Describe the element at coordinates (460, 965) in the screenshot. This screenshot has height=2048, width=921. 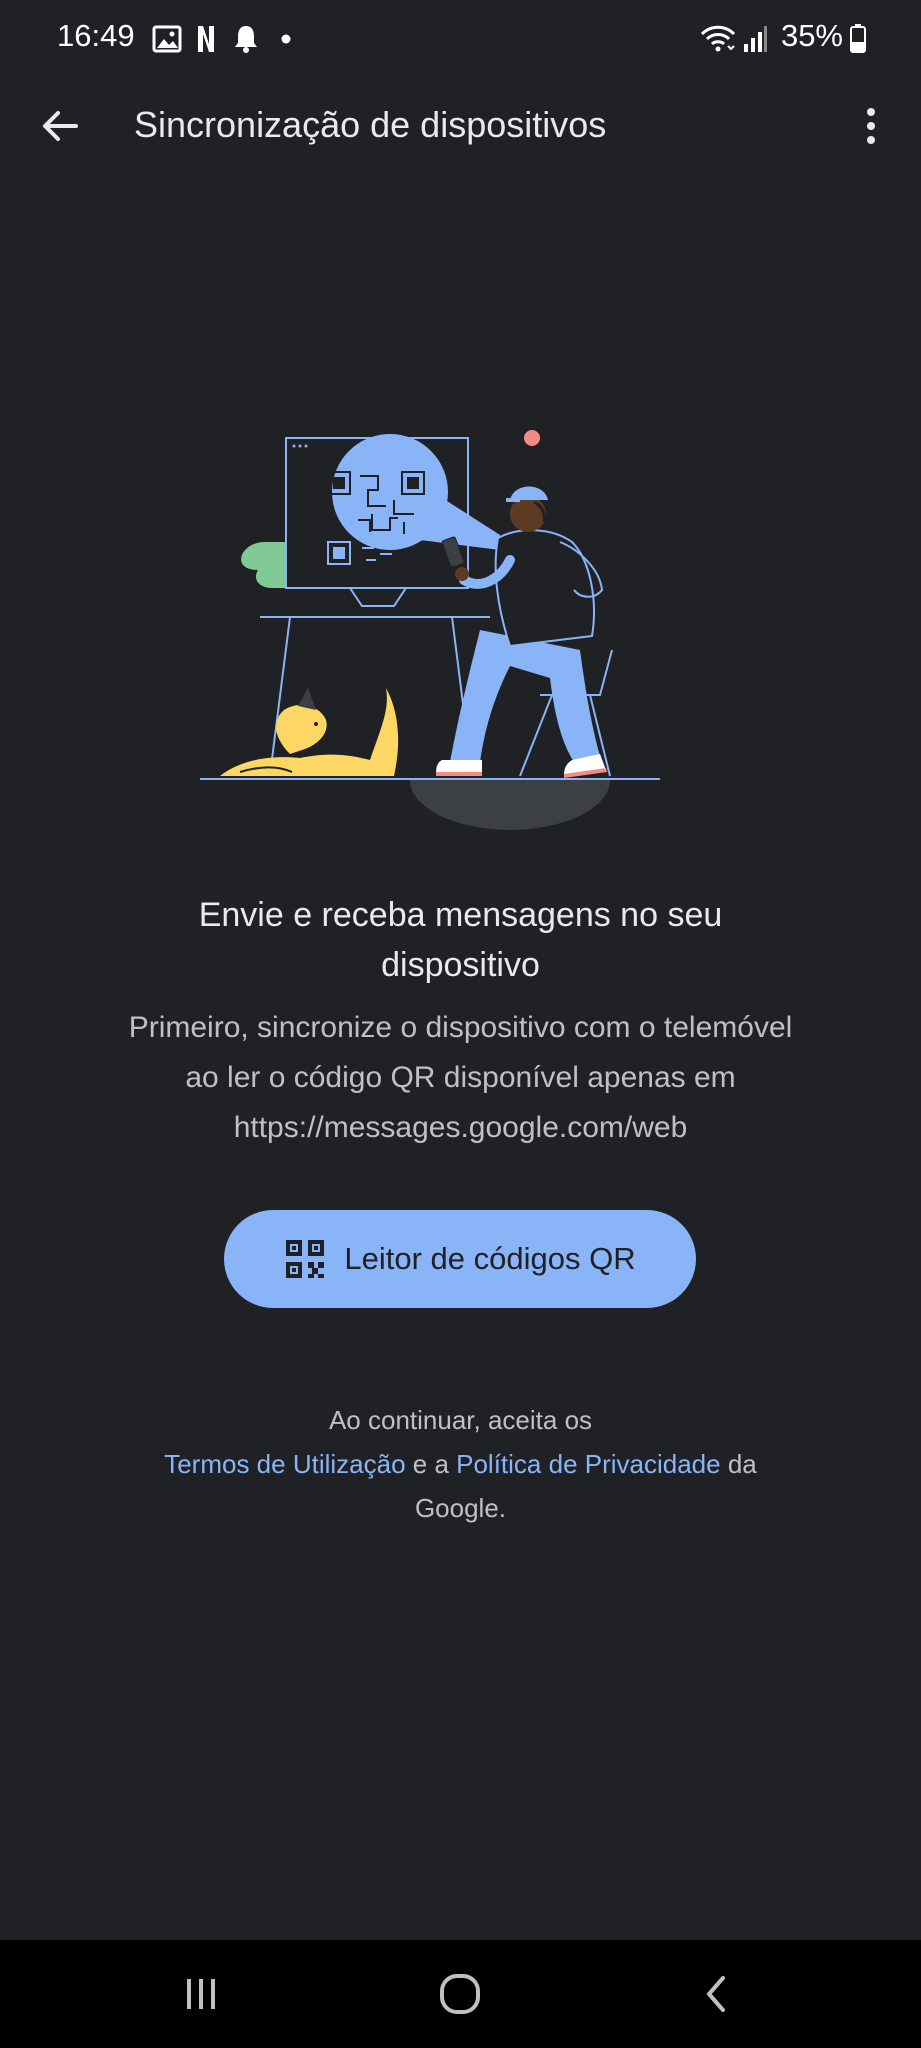
I see `heading-line-2: dispositivo` at that location.